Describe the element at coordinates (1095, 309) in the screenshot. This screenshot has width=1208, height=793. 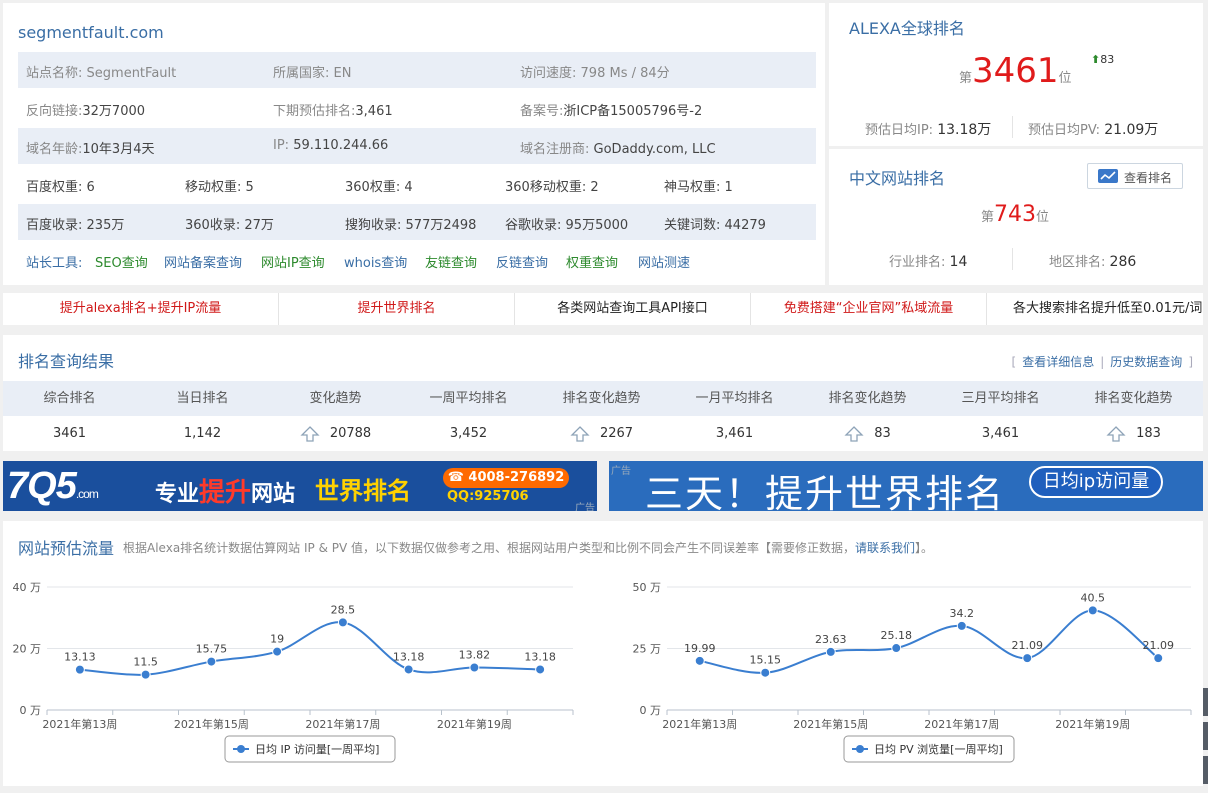
I see `ad-link: 各大搜索排名提升低至0.01元/词` at that location.